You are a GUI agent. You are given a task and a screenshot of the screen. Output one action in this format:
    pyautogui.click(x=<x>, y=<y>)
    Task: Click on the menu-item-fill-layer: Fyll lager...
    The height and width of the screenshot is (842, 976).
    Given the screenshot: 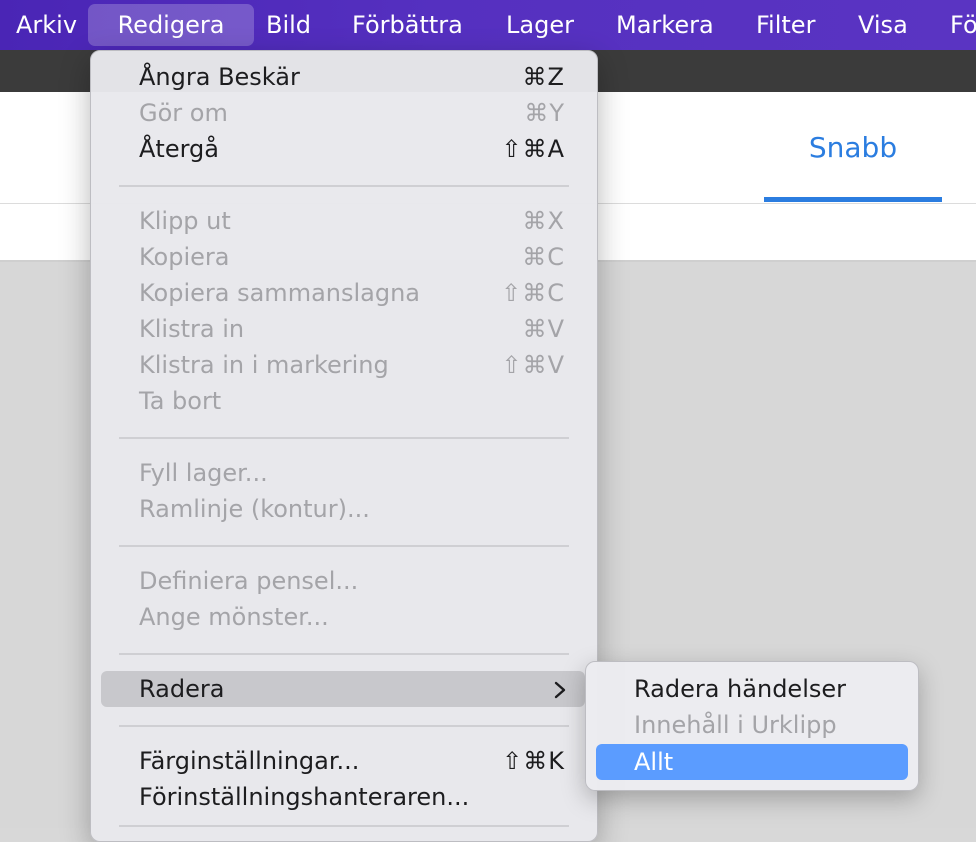 What is the action you would take?
    pyautogui.click(x=343, y=473)
    